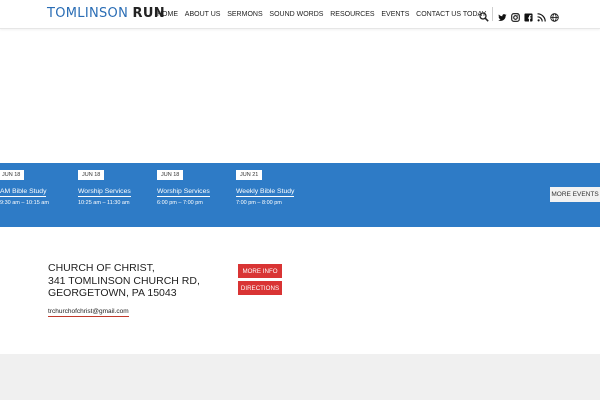 Image resolution: width=600 pixels, height=400 pixels. Describe the element at coordinates (300, 377) in the screenshot. I see `footer-band` at that location.